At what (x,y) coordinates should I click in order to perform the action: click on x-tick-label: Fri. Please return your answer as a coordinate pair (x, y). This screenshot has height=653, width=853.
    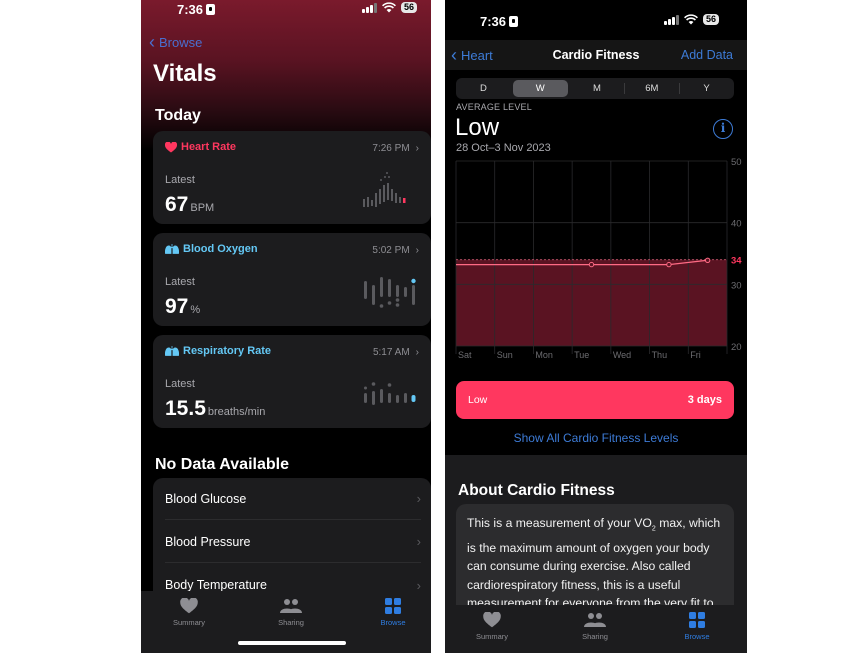
    Looking at the image, I should click on (695, 355).